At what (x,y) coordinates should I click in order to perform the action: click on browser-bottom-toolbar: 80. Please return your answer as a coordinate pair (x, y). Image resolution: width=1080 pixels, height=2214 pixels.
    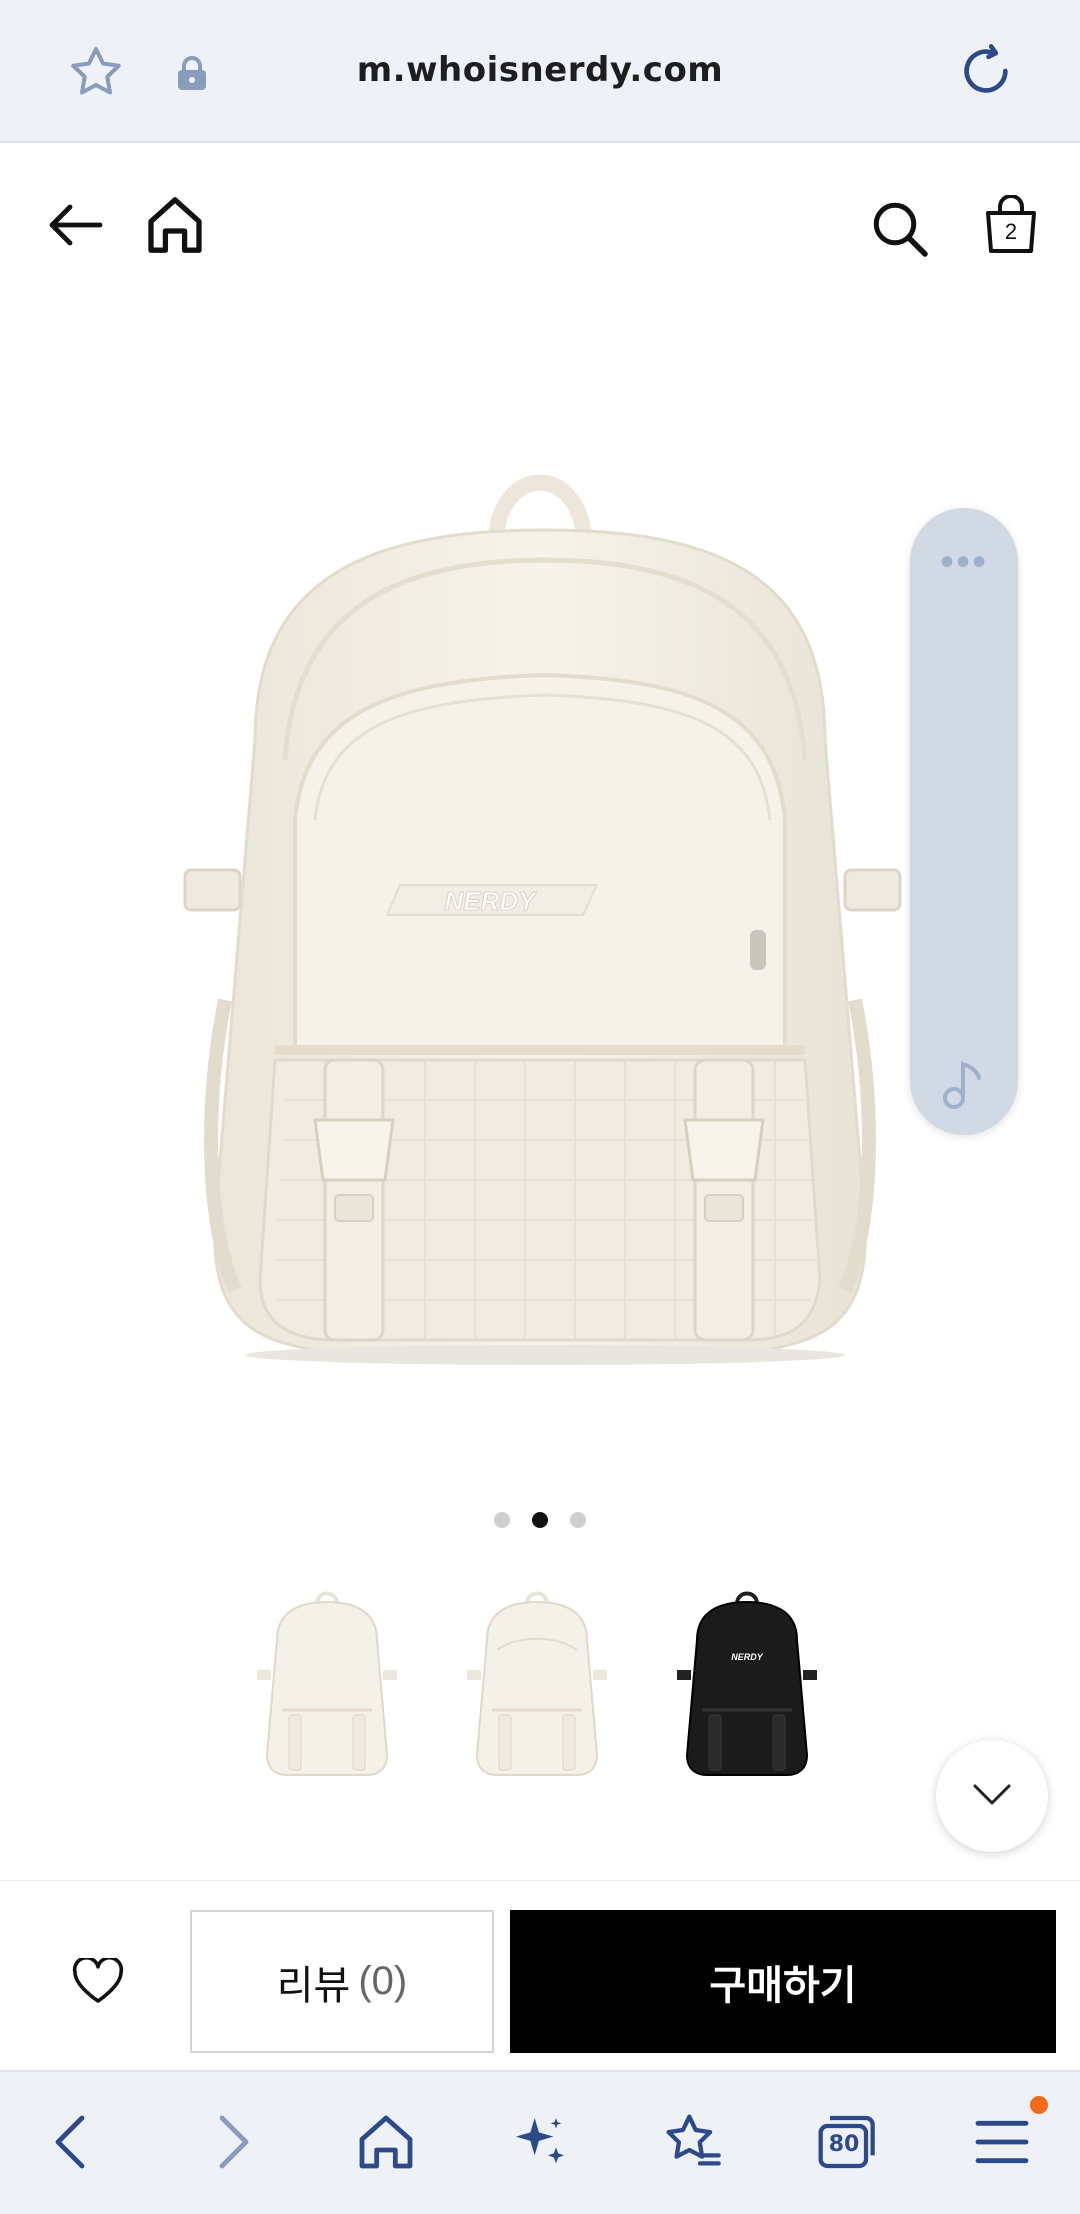
    Looking at the image, I should click on (540, 2142).